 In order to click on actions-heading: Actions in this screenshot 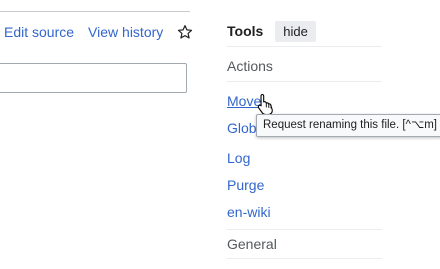, I will do `click(250, 66)`.